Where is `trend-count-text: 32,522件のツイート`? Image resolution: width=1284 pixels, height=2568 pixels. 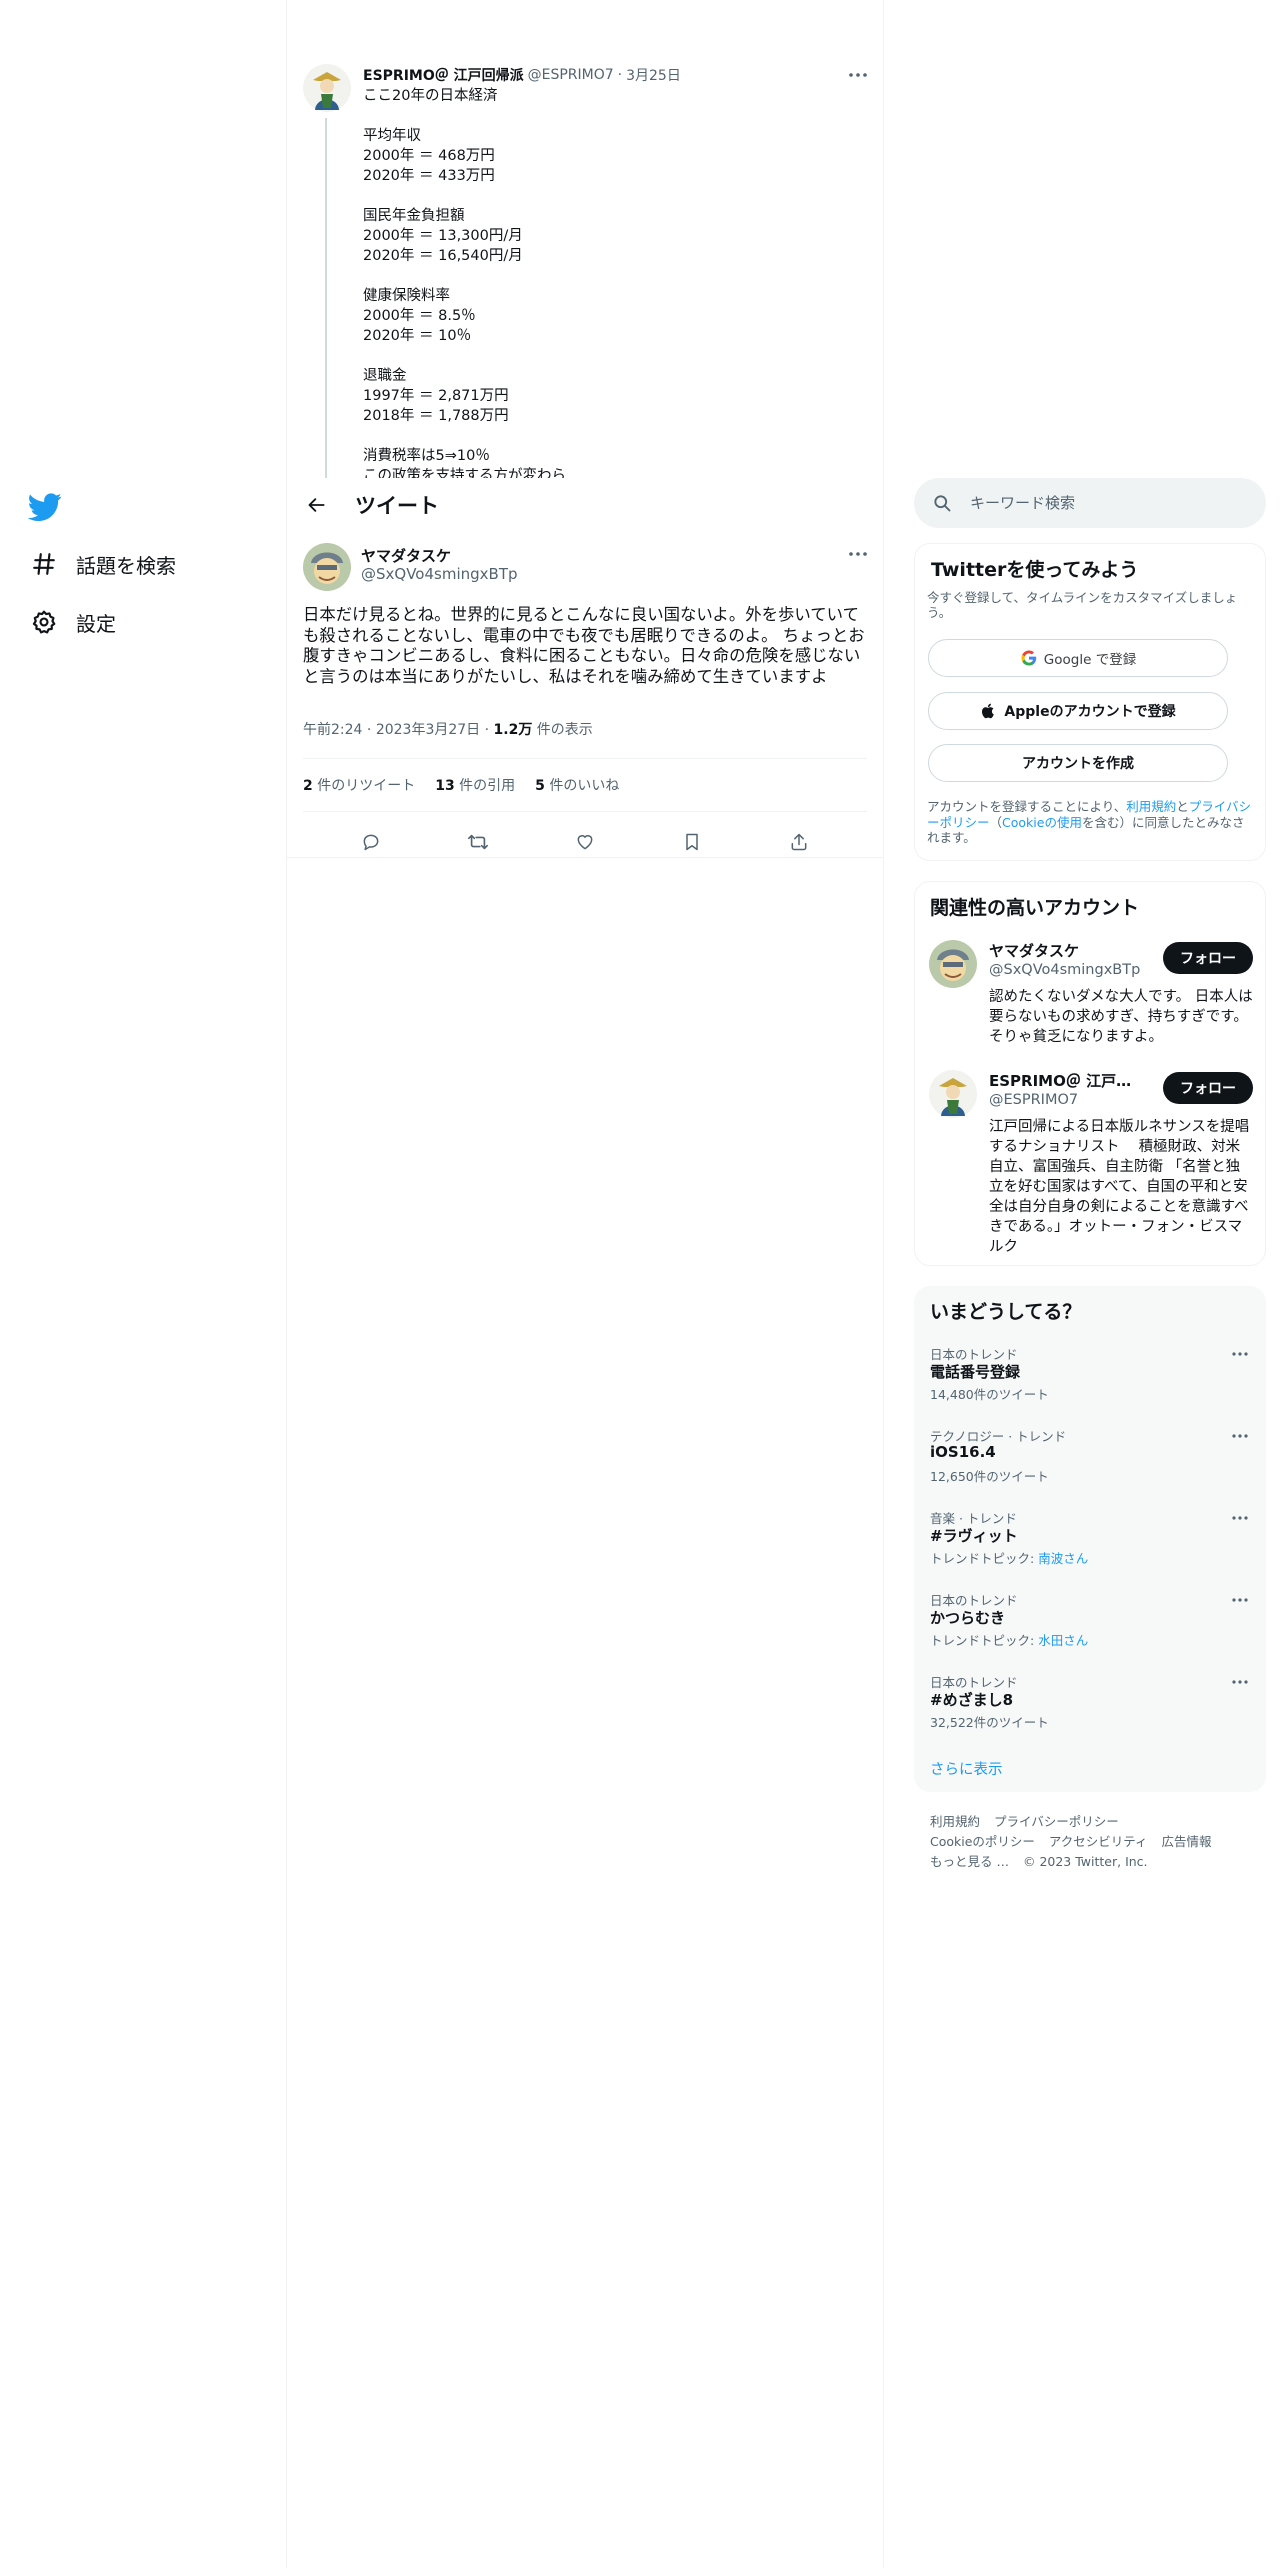 trend-count-text: 32,522件のツイート is located at coordinates (989, 1722).